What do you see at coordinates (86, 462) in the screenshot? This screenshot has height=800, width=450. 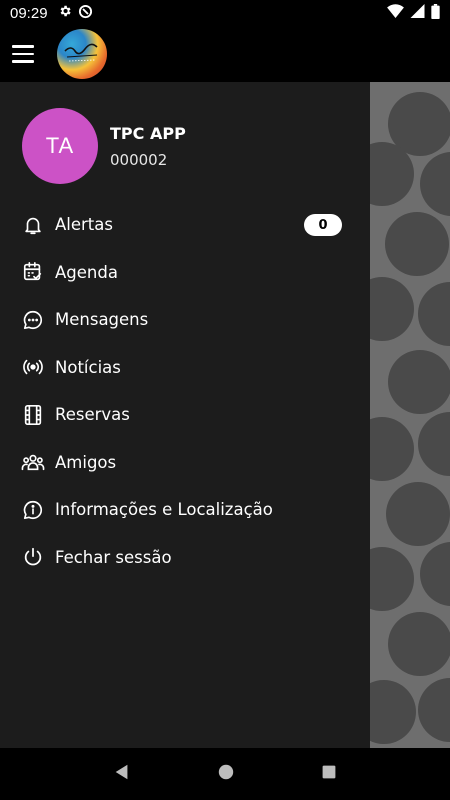 I see `menu-item-label: Amigos` at bounding box center [86, 462].